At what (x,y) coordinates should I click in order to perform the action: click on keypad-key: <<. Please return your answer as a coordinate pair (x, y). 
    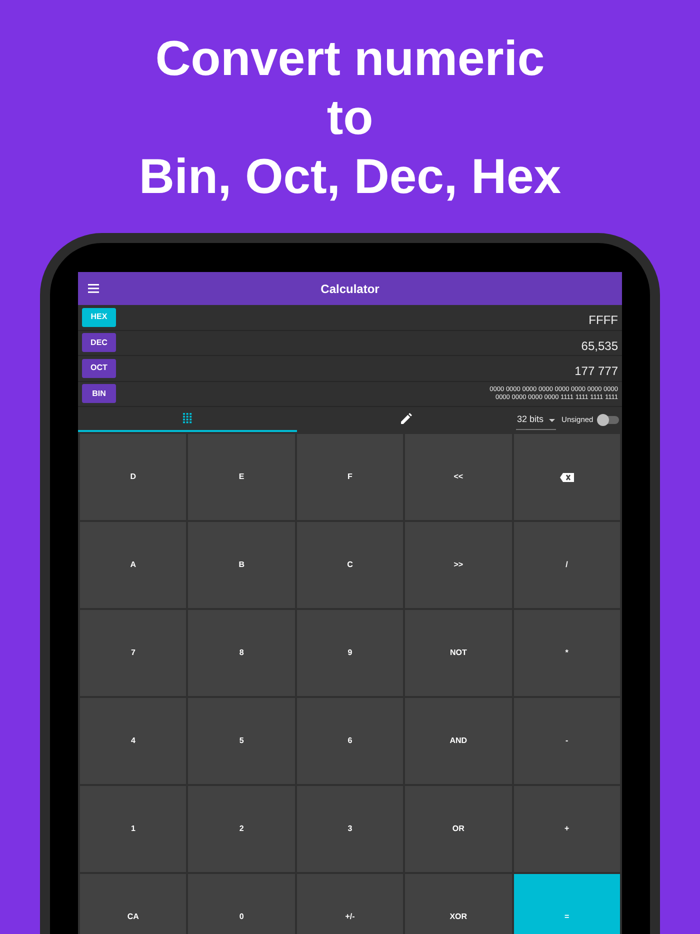
    Looking at the image, I should click on (458, 477).